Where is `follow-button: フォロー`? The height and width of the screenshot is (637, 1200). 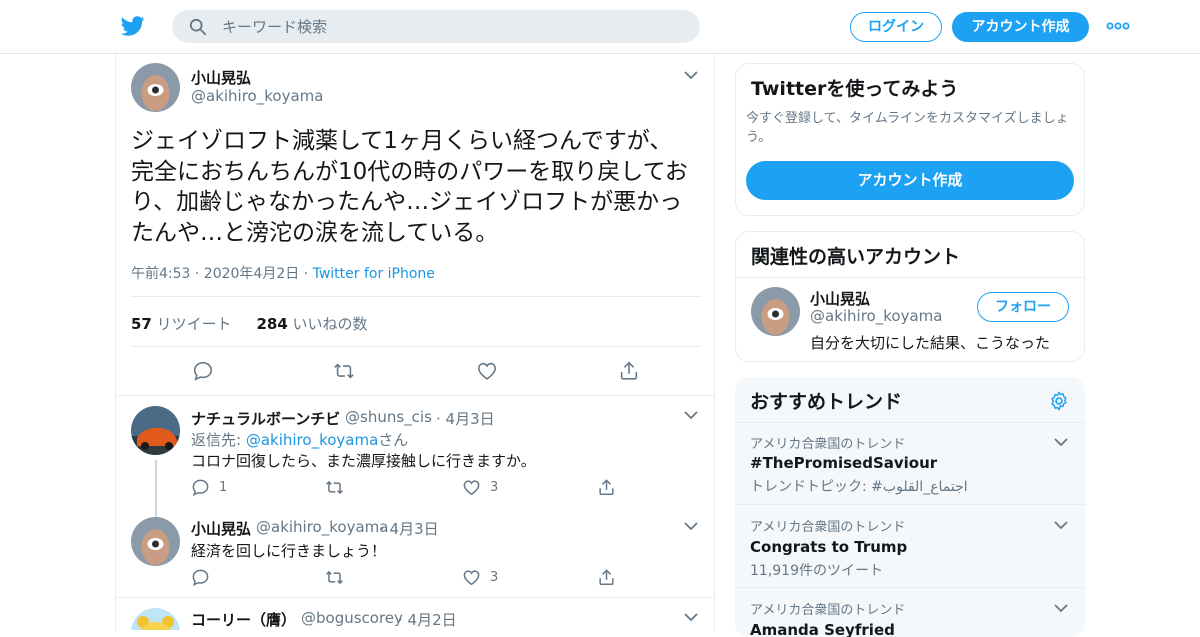 follow-button: フォロー is located at coordinates (1023, 307).